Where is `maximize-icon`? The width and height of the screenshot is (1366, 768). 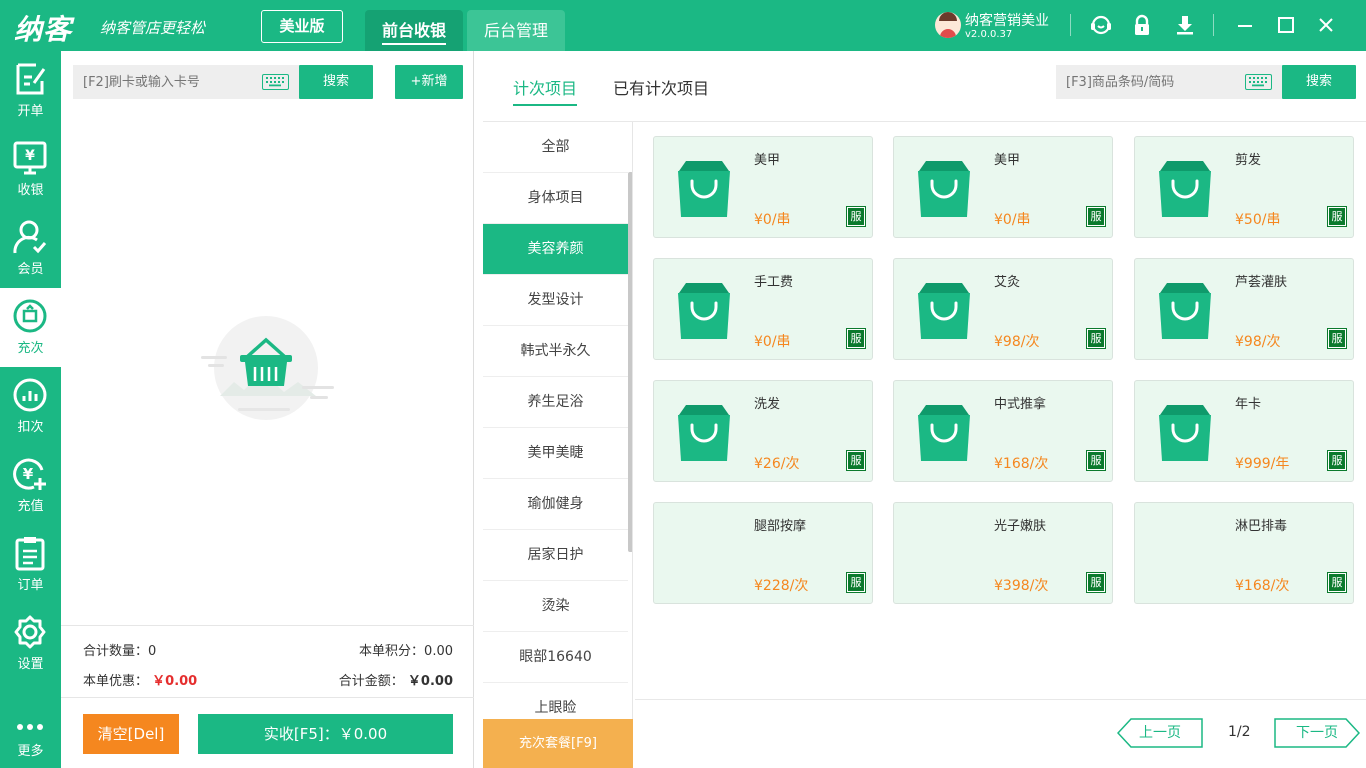
maximize-icon is located at coordinates (1286, 25).